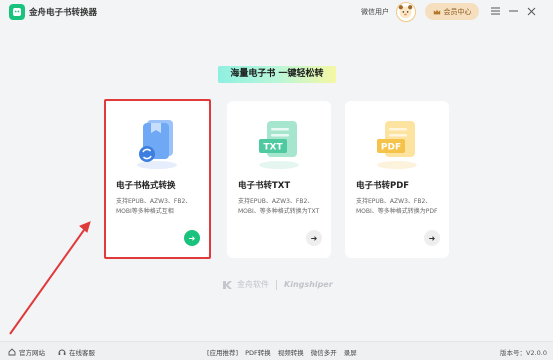 Image resolution: width=553 pixels, height=360 pixels. Describe the element at coordinates (308, 284) in the screenshot. I see `brand-name-en: Kingshiper` at that location.